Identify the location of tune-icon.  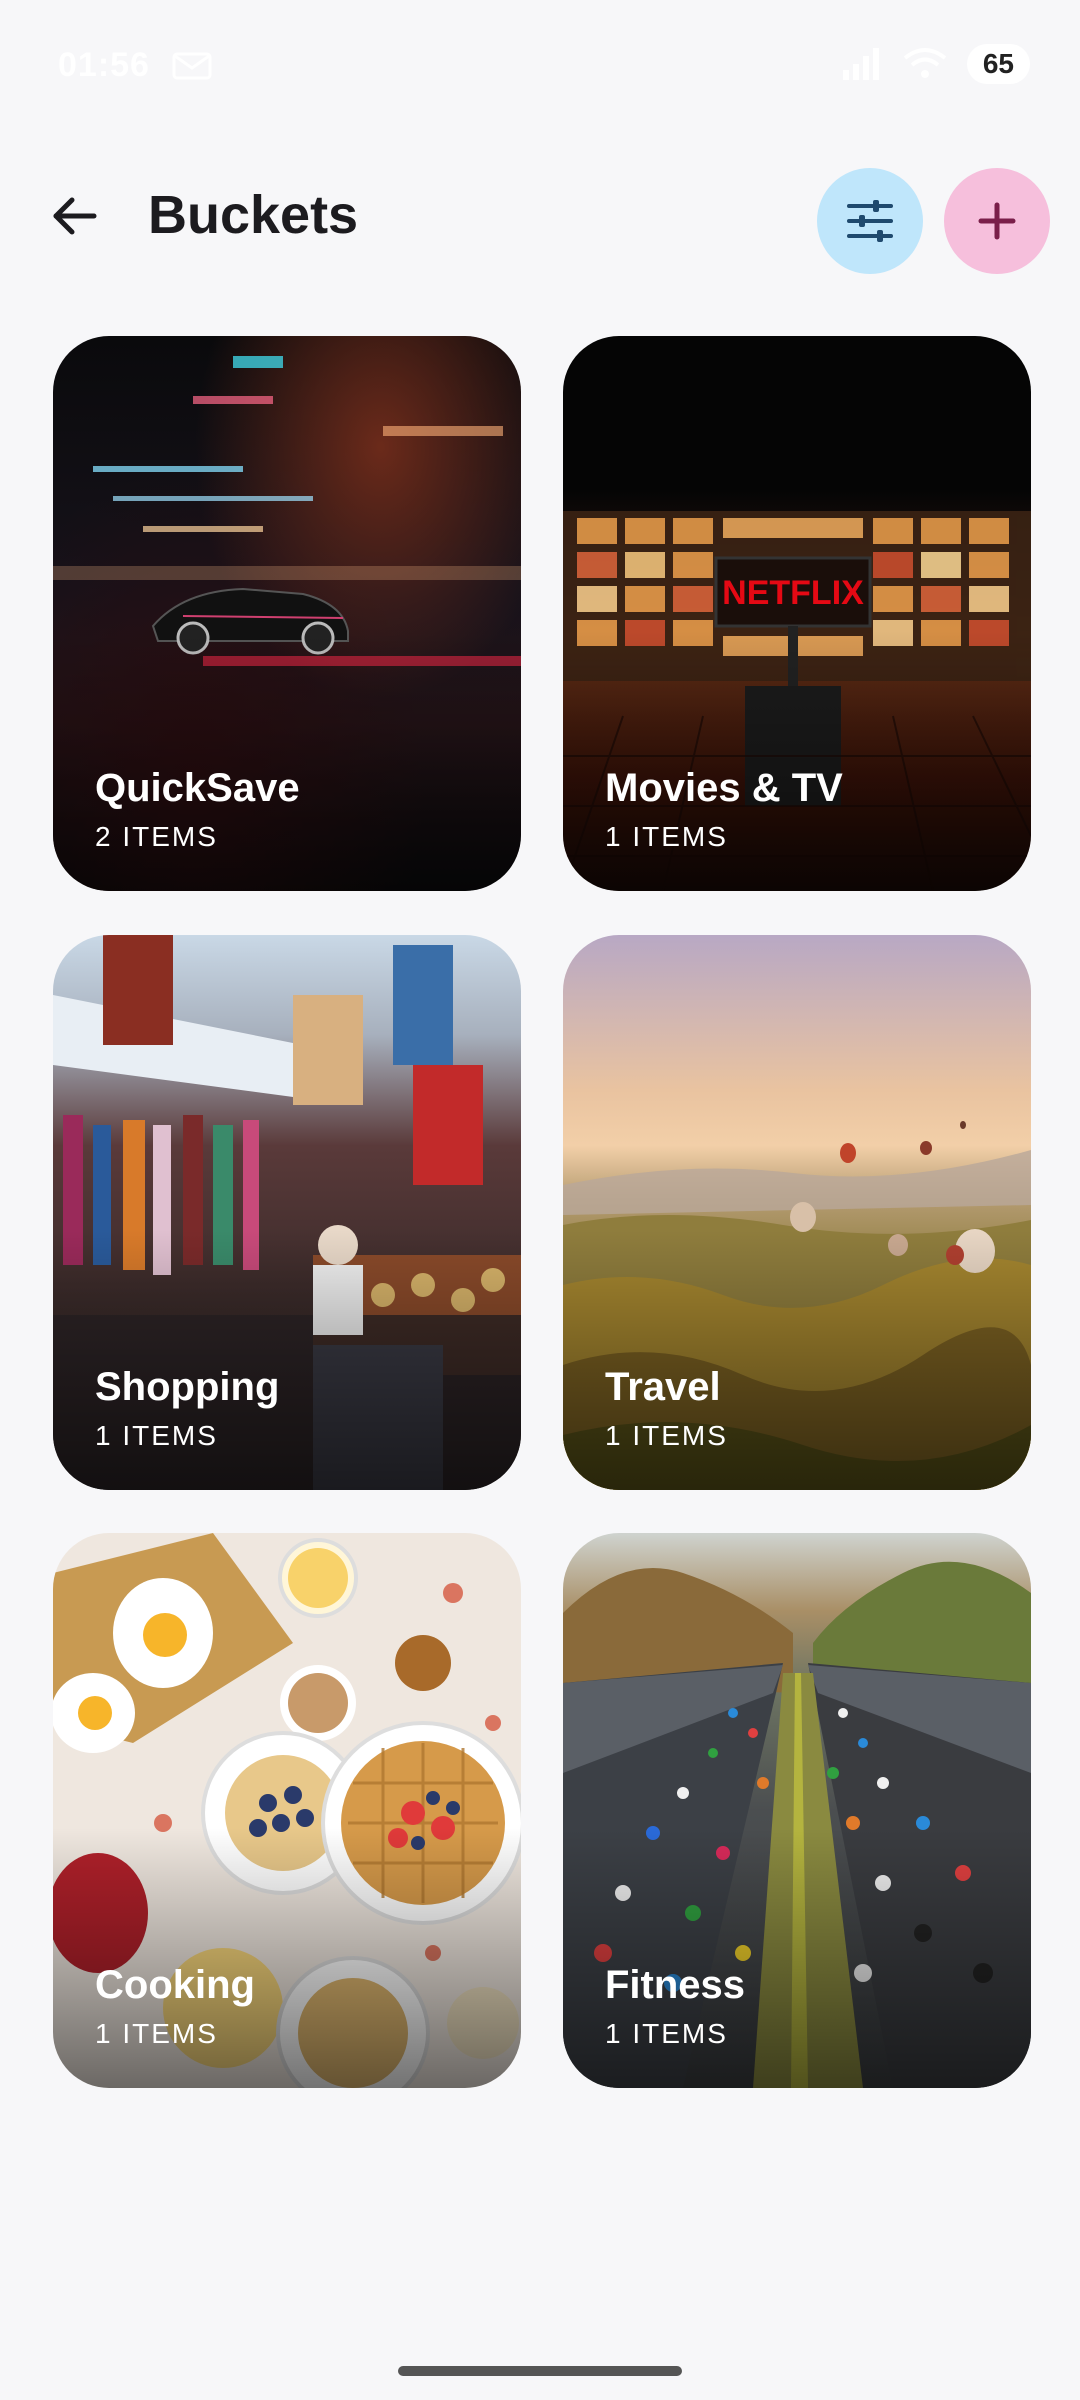
(870, 221).